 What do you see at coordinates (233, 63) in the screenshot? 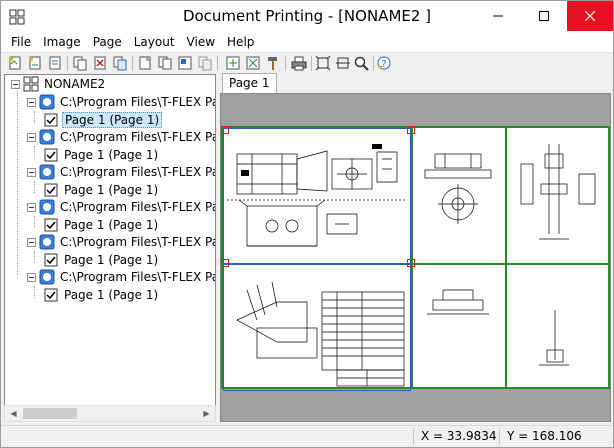
I see `arrange-icon` at bounding box center [233, 63].